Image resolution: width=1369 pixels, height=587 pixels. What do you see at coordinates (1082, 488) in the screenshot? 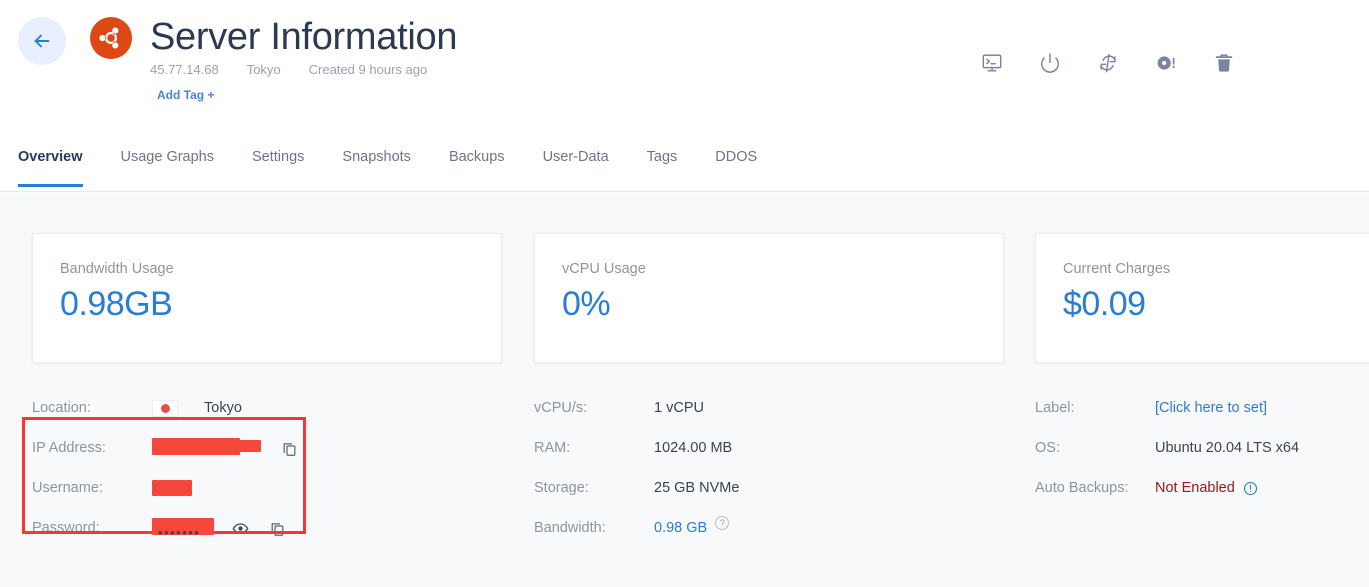
I see `detail-label: Auto Backups:` at bounding box center [1082, 488].